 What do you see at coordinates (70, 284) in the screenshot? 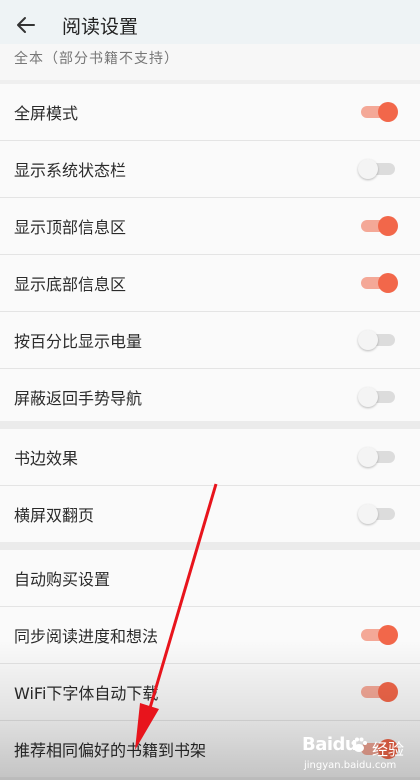
I see `setting-label: 显示底部信息区` at bounding box center [70, 284].